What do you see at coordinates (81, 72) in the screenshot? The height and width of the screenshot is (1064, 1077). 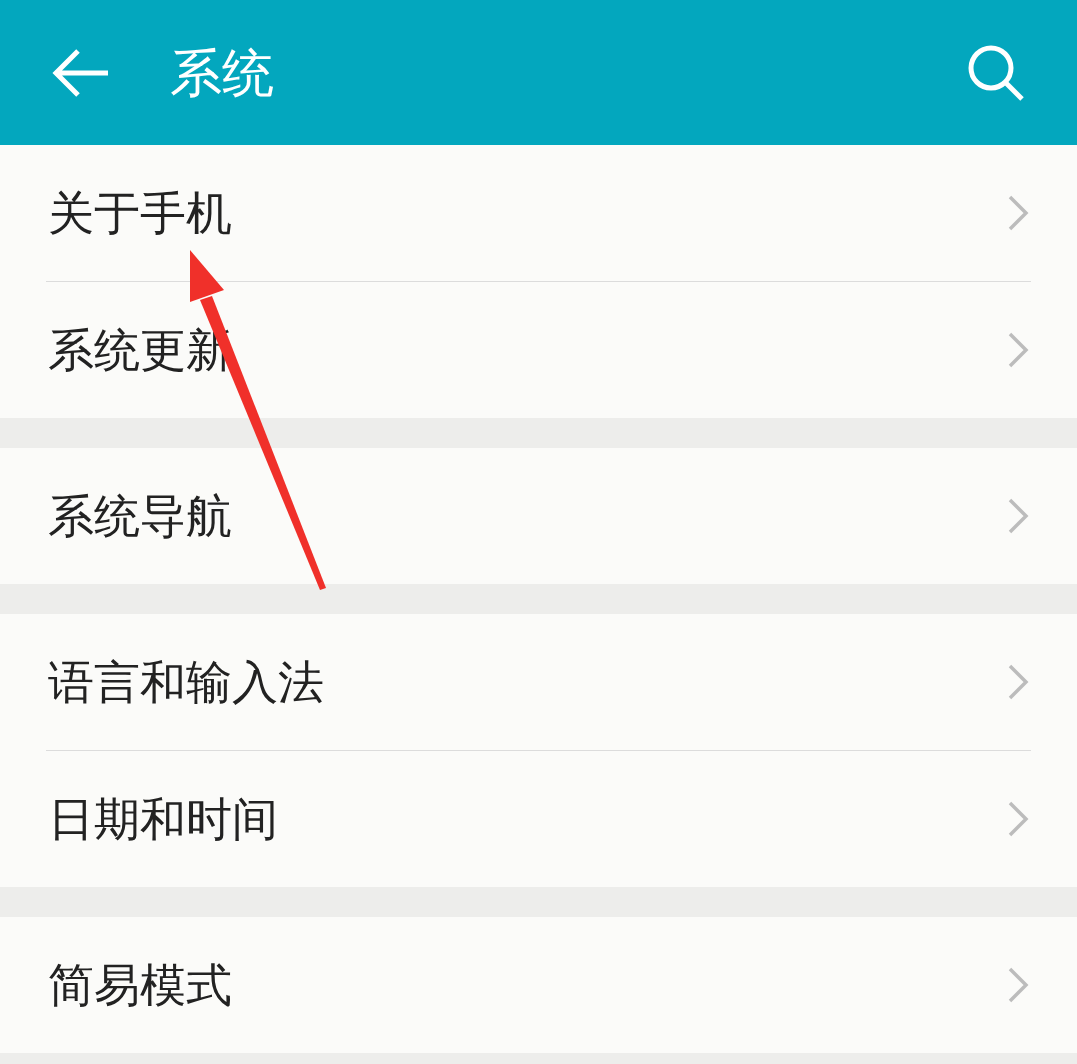 I see `back-icon` at bounding box center [81, 72].